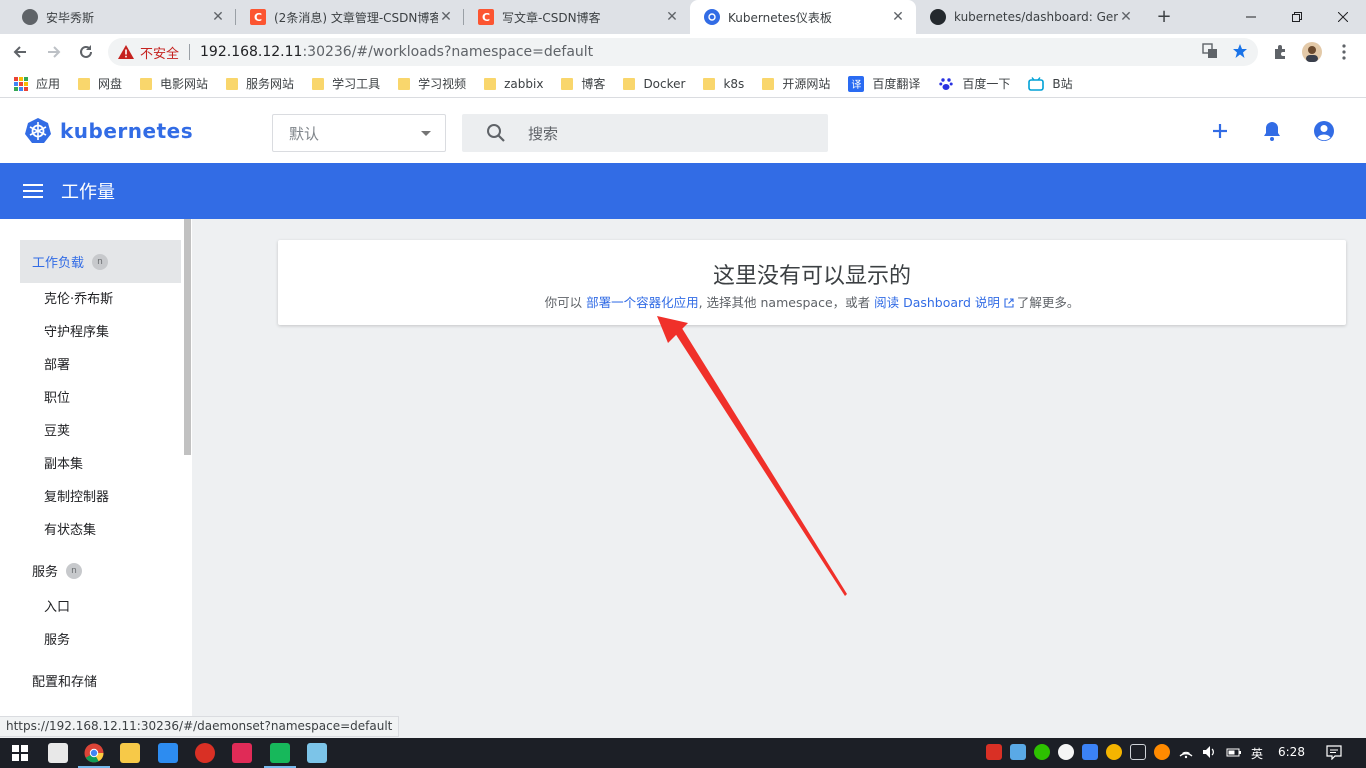 This screenshot has height=768, width=1366. I want to click on browser-tab: kubernetes/dashboard: General ✕, so click(1030, 17).